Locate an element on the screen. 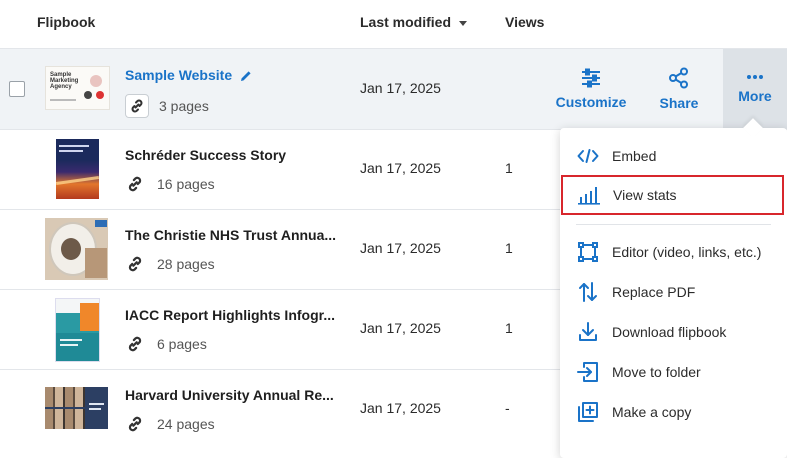 The height and width of the screenshot is (458, 787). flipbook-title: Sample Website is located at coordinates (188, 76).